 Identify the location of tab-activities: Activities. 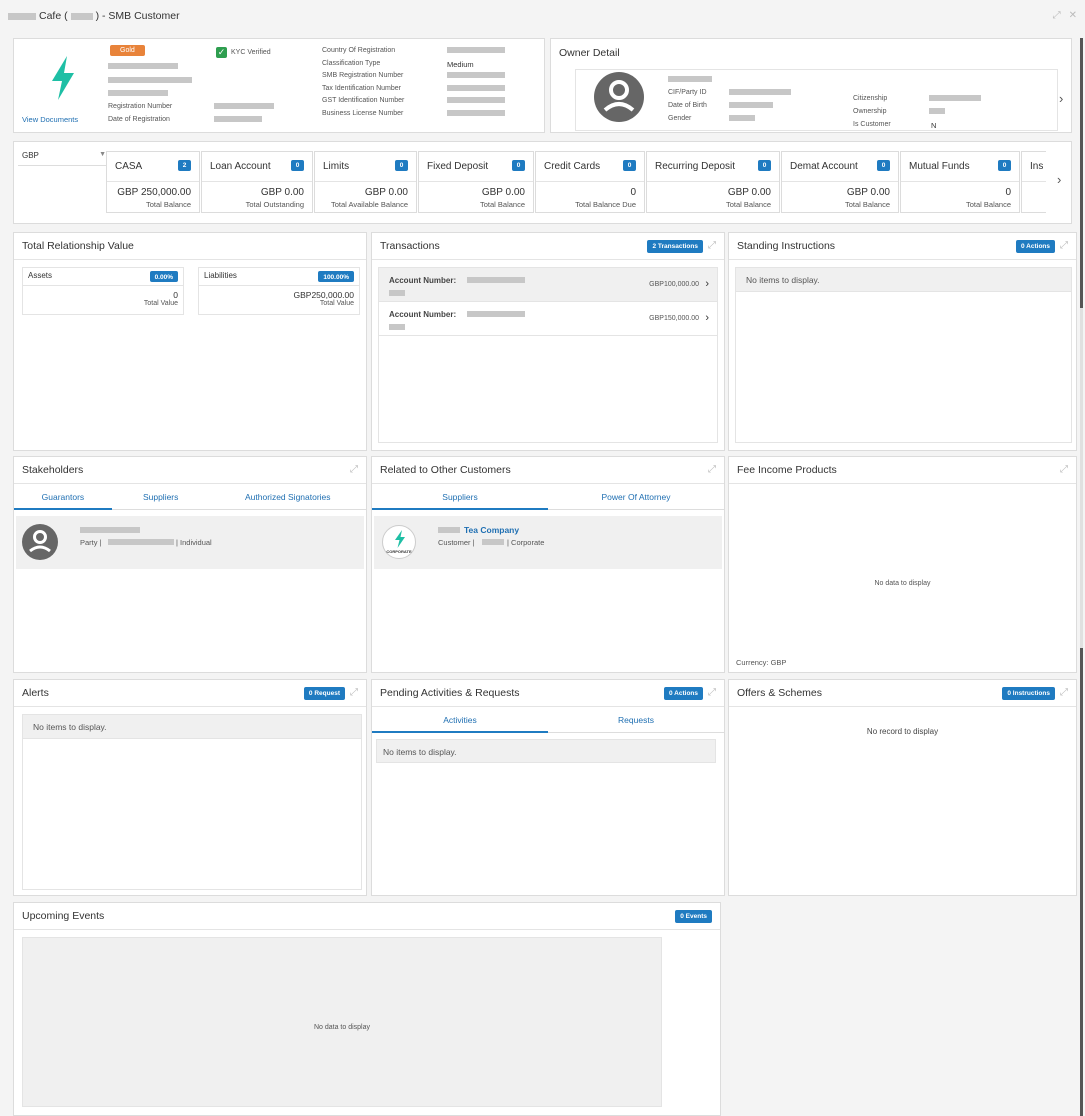
(460, 720).